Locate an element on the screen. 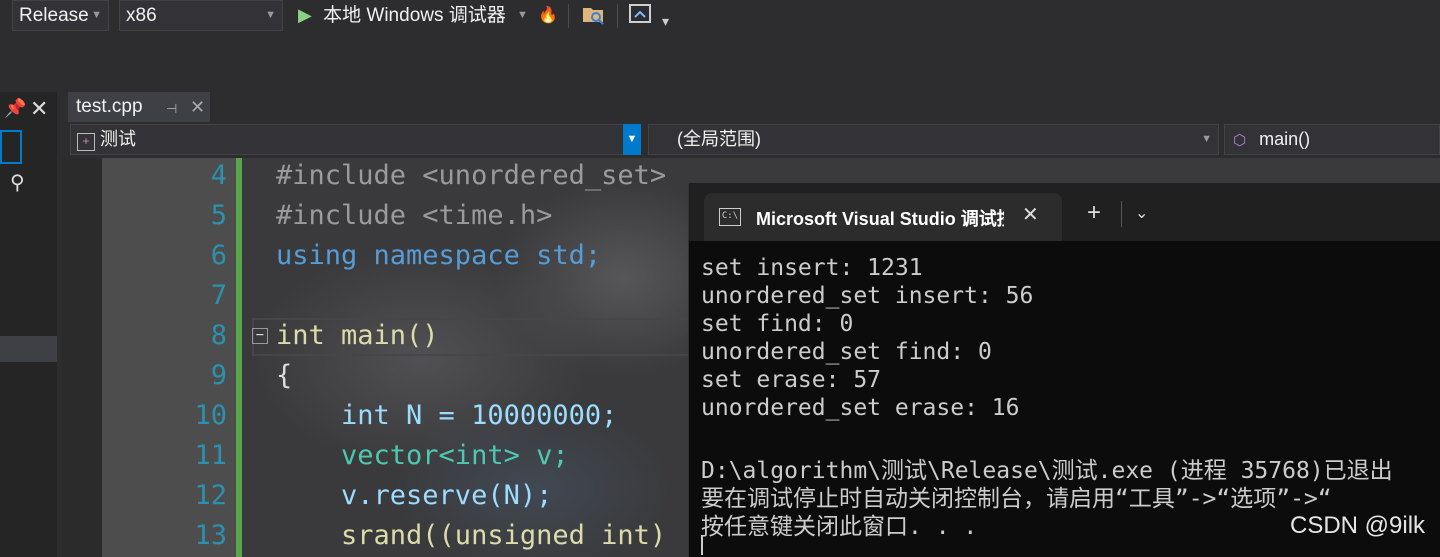 This screenshot has height=557, width=1440. change-tracking-bar is located at coordinates (239, 357).